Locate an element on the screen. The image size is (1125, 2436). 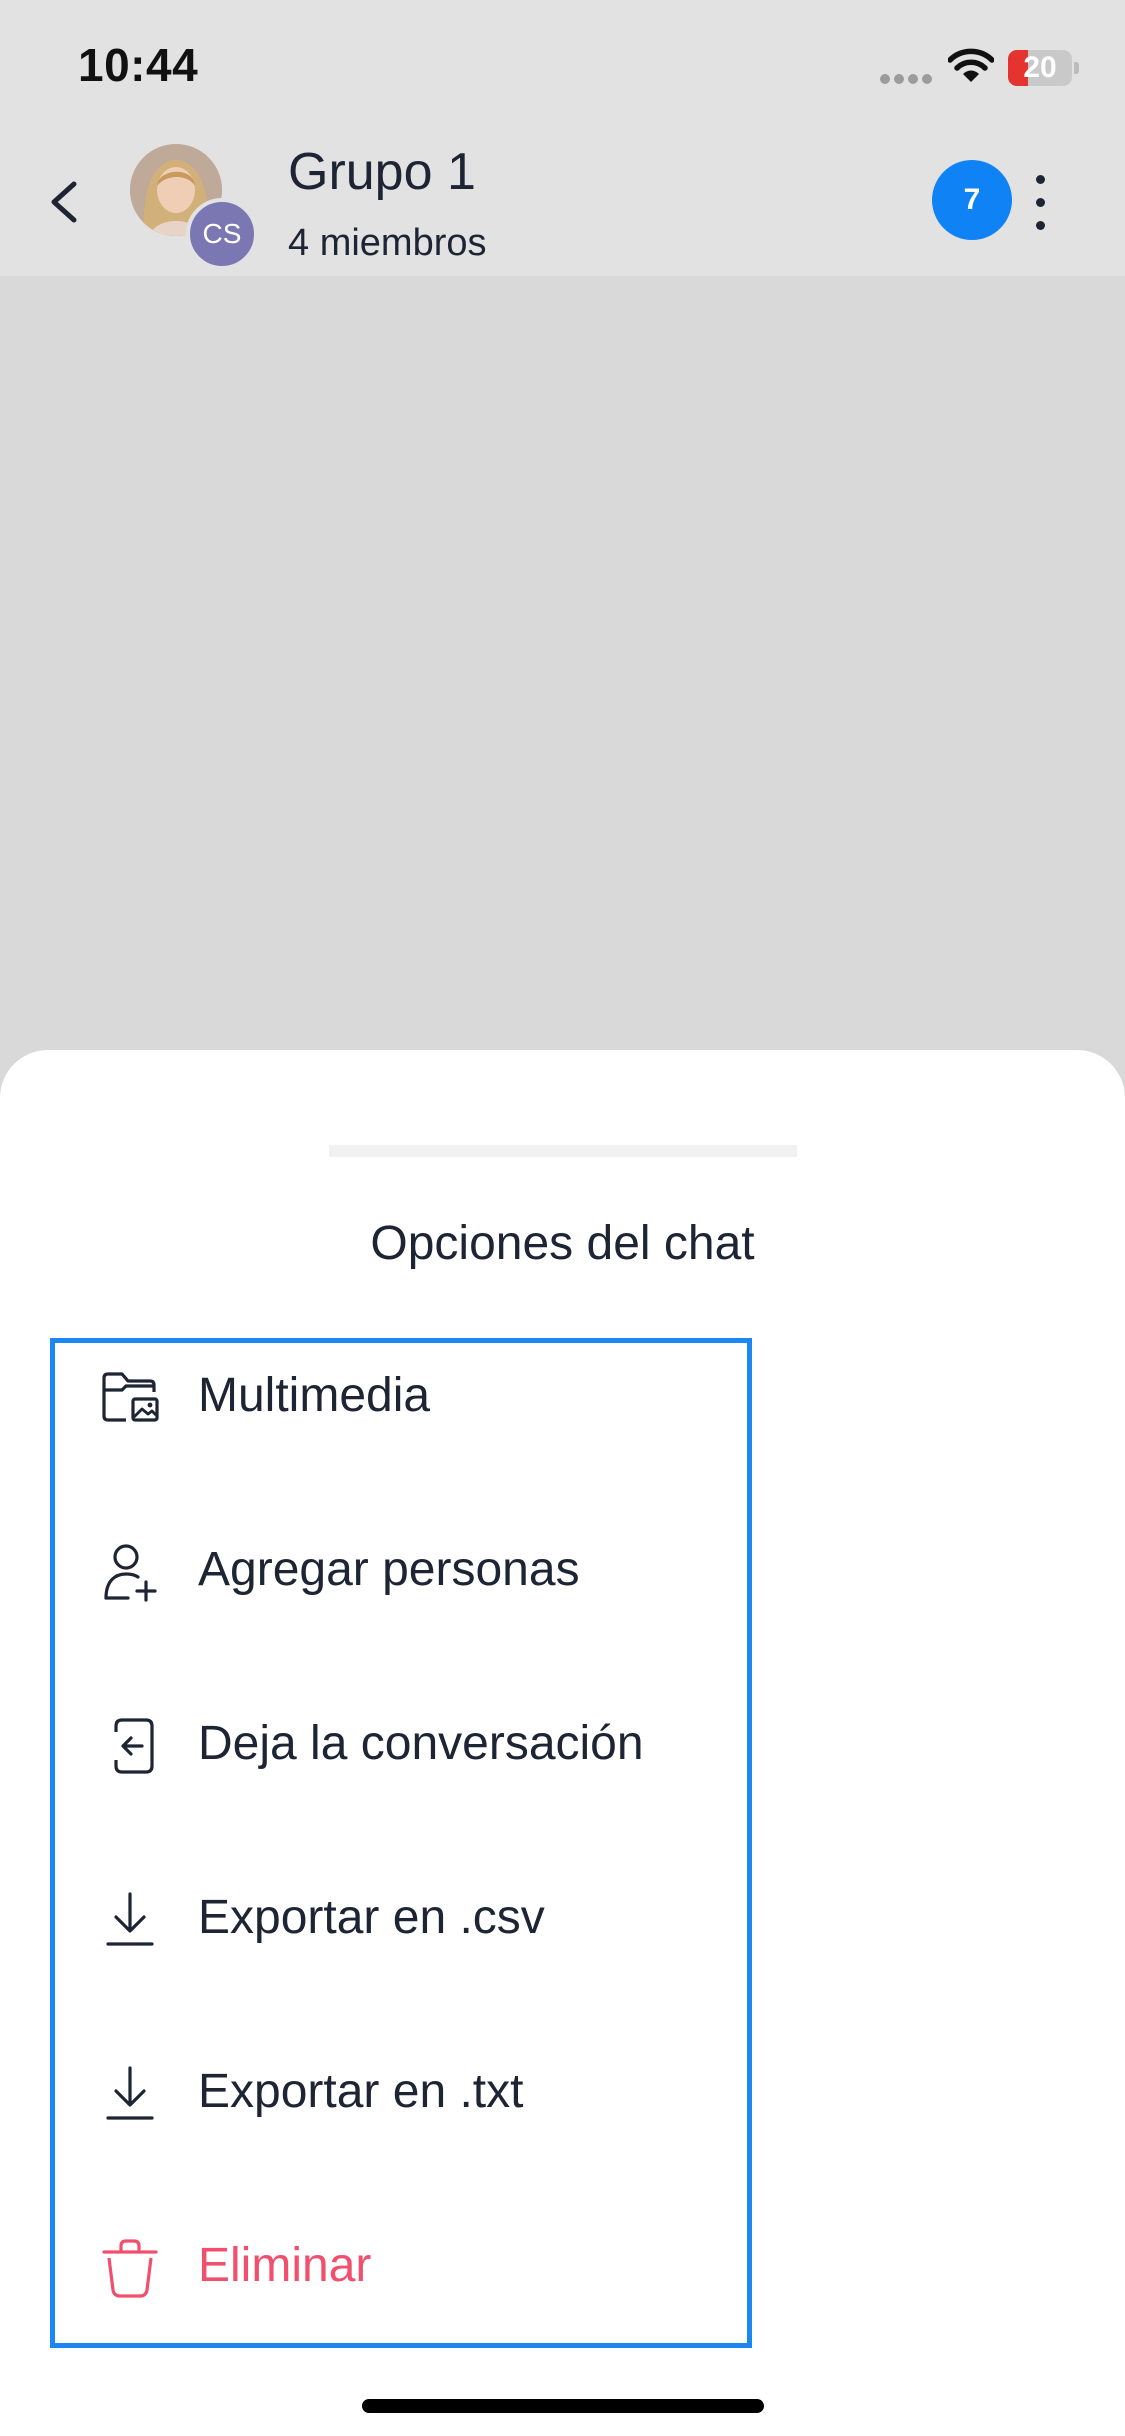
option-label: Agregar personas is located at coordinates (389, 1569).